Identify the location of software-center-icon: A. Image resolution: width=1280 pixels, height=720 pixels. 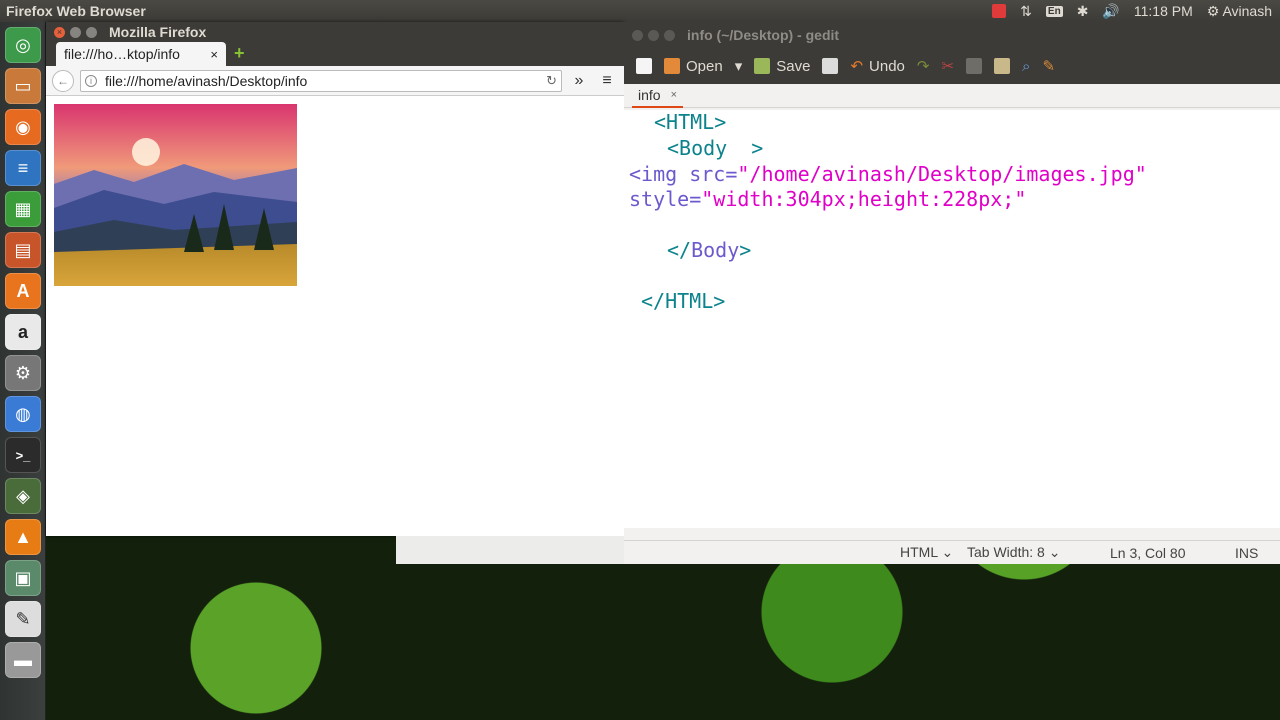
(23, 291).